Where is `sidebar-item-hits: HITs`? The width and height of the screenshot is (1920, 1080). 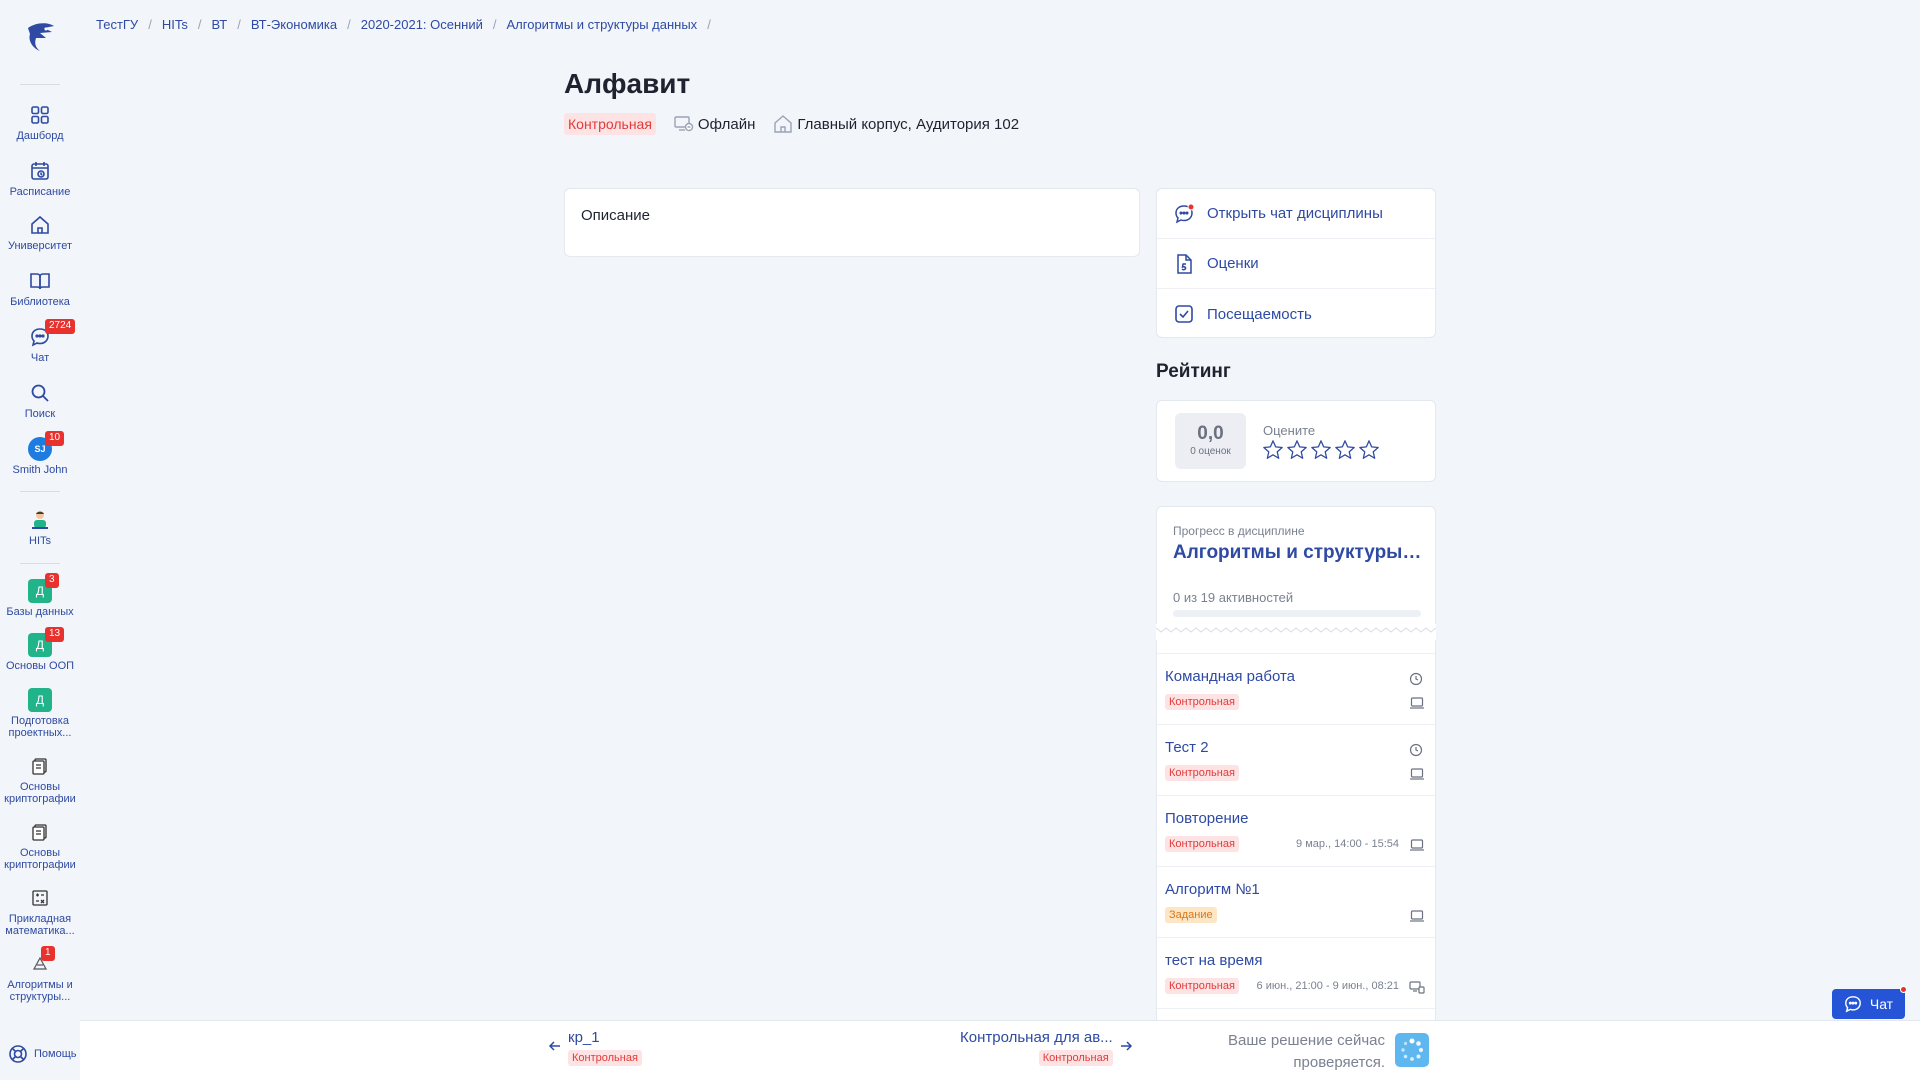 sidebar-item-hits: HITs is located at coordinates (40, 527).